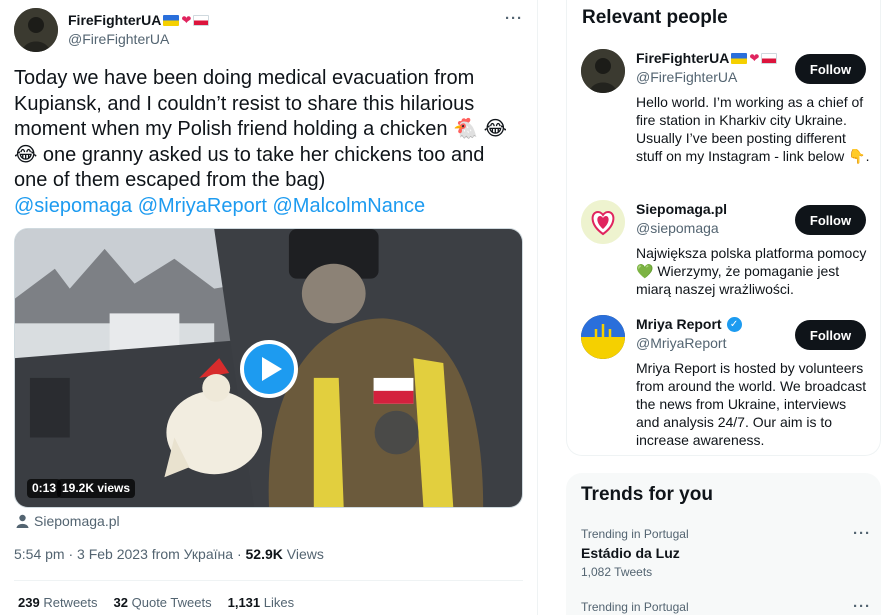 This screenshot has height=615, width=887. Describe the element at coordinates (726, 606) in the screenshot. I see `trend-item: Trending in Portugal ···` at that location.